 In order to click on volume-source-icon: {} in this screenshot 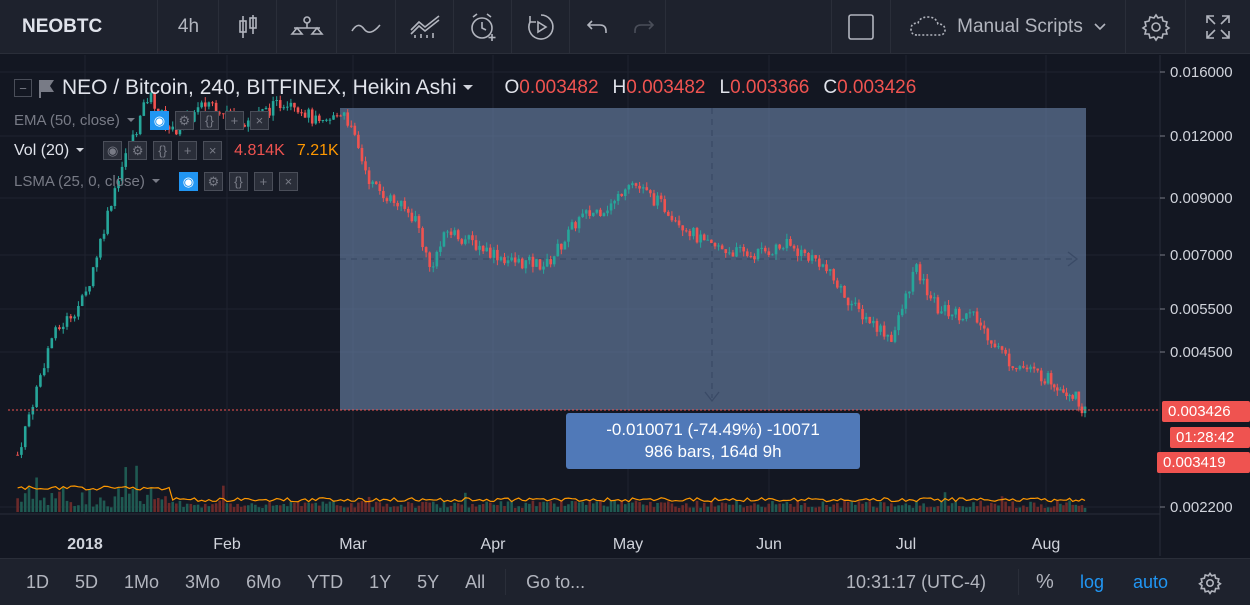, I will do `click(163, 150)`.